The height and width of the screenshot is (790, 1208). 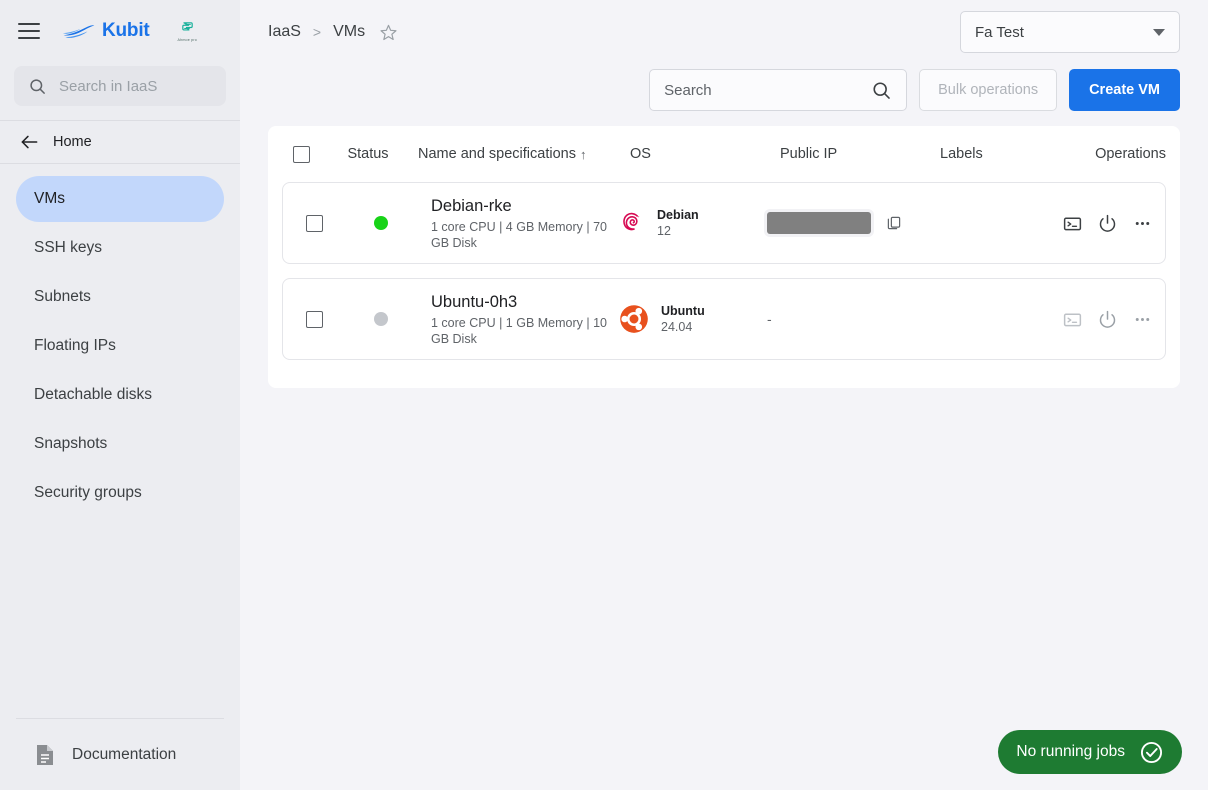 I want to click on column-header-name: Name and specifications ↑, so click(x=517, y=154).